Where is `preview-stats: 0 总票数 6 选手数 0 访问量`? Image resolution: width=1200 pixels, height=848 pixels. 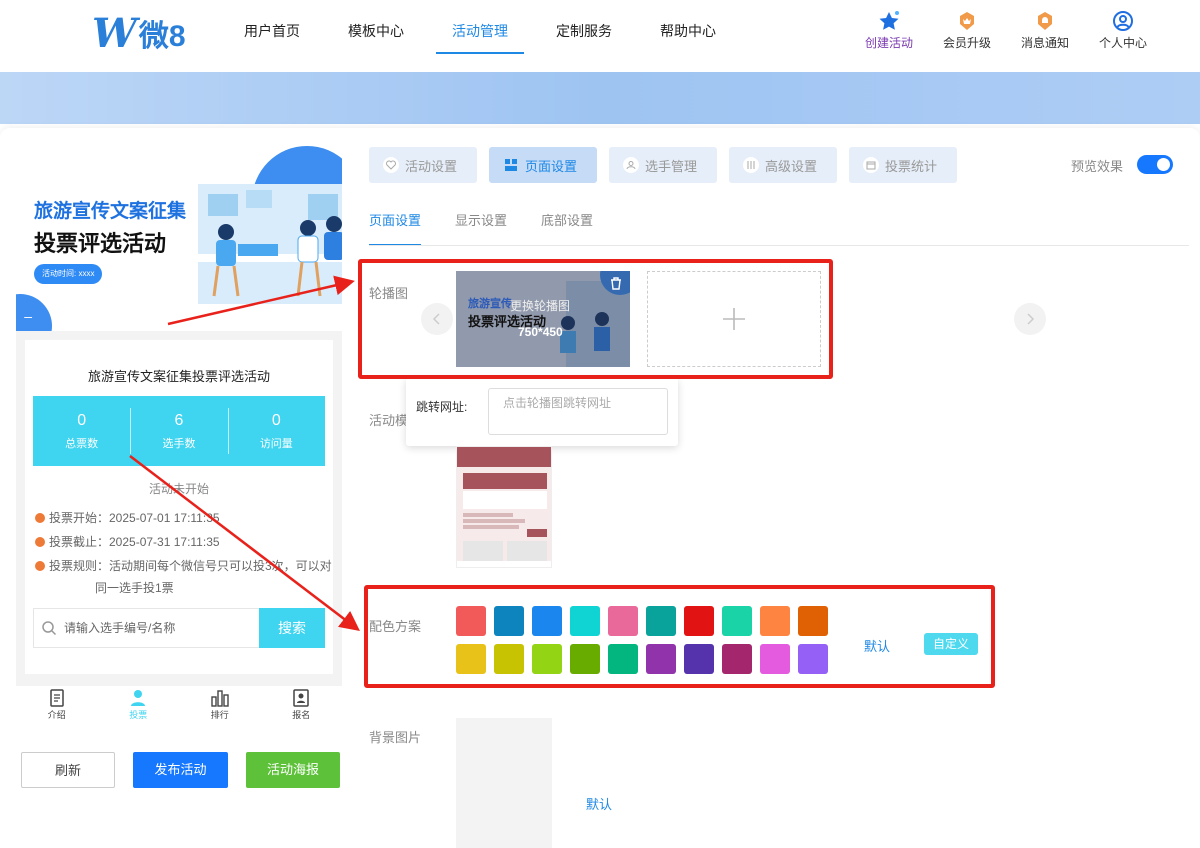
preview-stats: 0 总票数 6 选手数 0 访问量 is located at coordinates (179, 431).